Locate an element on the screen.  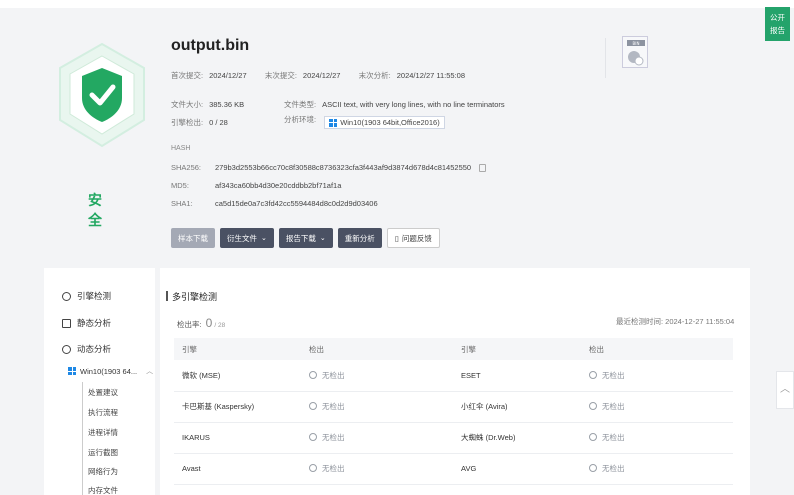
dynamic-icon is located at coordinates (66, 349).